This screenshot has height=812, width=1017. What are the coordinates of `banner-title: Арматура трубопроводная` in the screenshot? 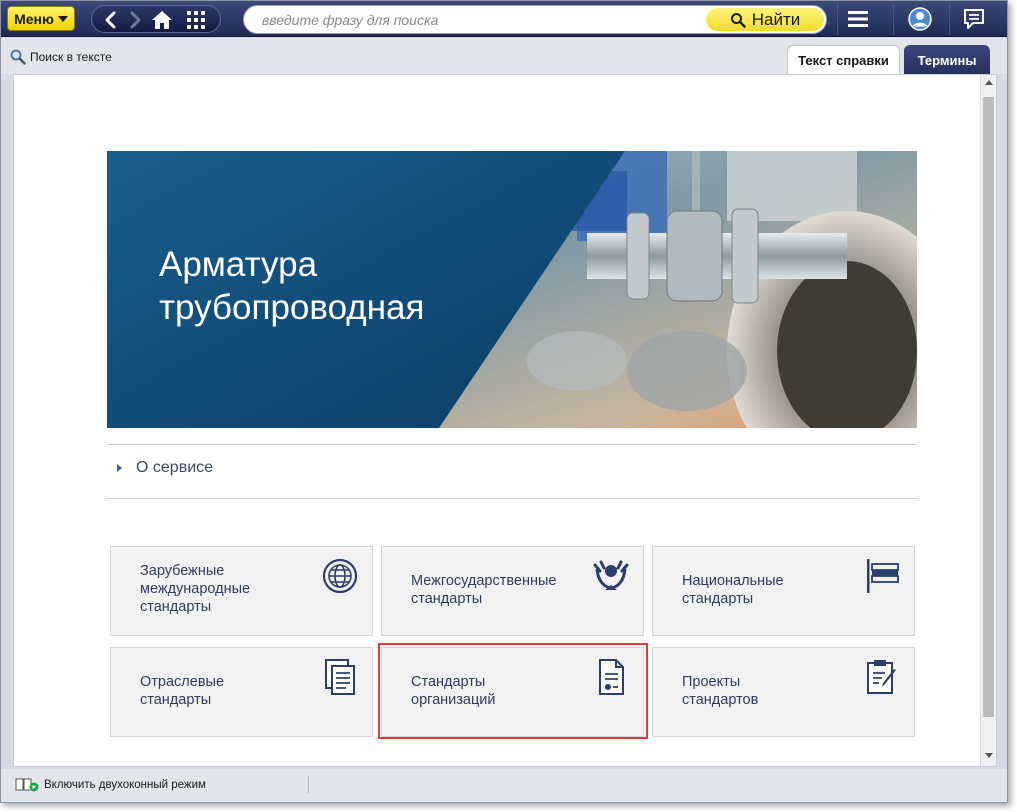 It's located at (292, 286).